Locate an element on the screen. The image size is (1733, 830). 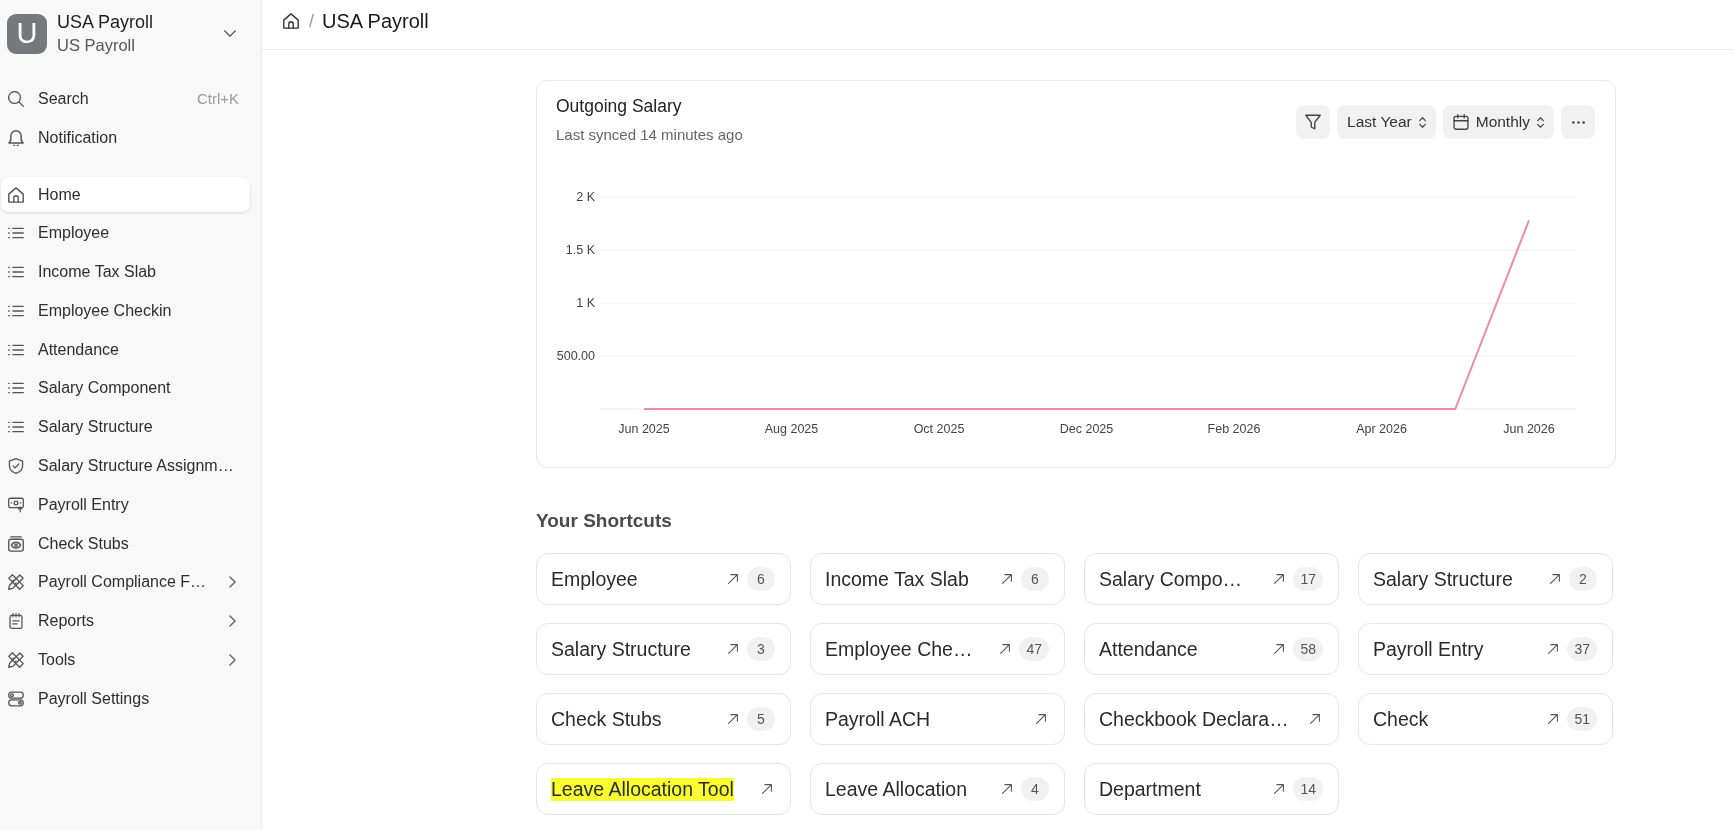
shortcut-card: Leave Allocation 4 is located at coordinates (937, 789).